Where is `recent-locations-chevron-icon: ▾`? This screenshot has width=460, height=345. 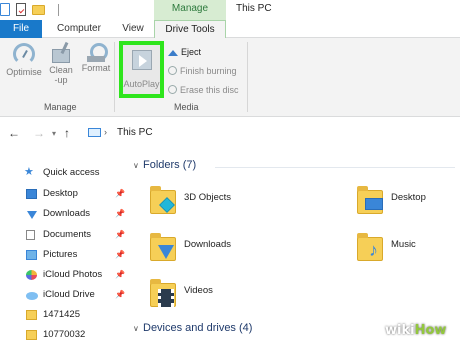 recent-locations-chevron-icon: ▾ is located at coordinates (54, 133).